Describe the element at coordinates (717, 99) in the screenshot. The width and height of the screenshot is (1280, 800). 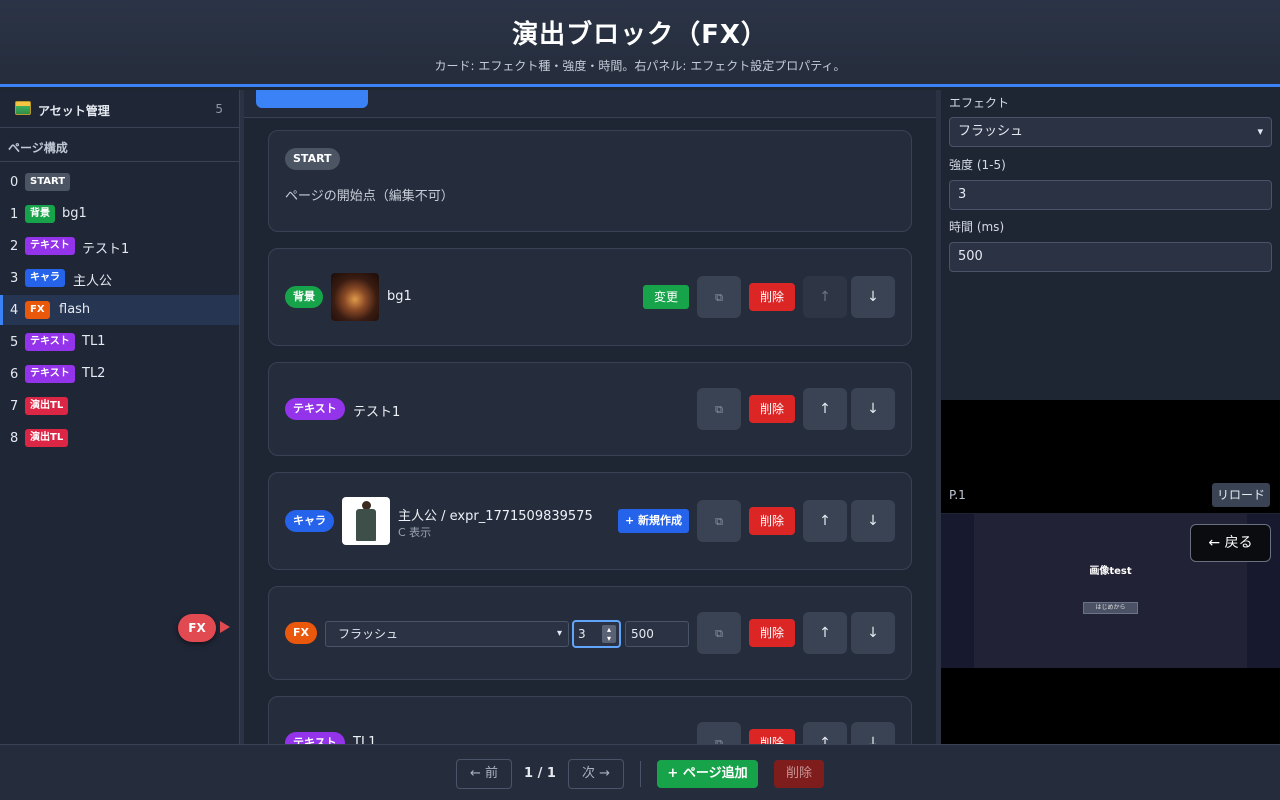
I see `tab-settings` at that location.